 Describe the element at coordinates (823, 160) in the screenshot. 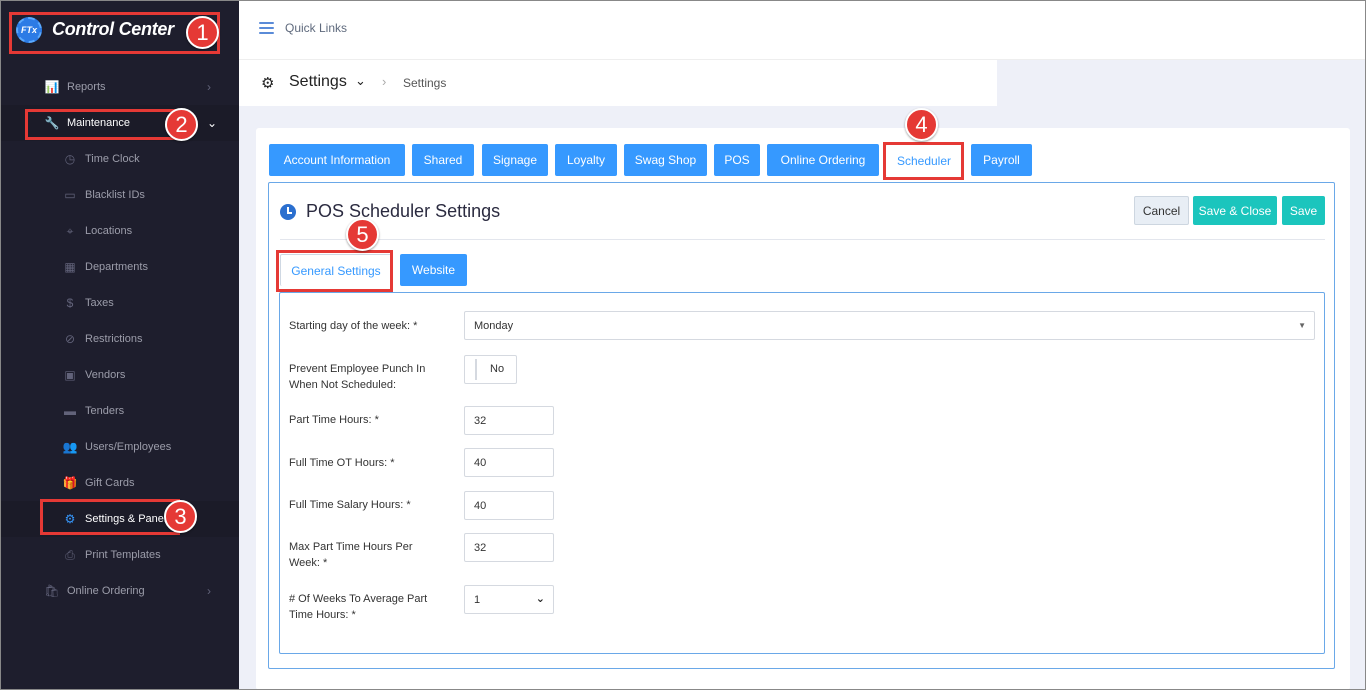

I see `tab-online-ordering: Online Ordering` at that location.